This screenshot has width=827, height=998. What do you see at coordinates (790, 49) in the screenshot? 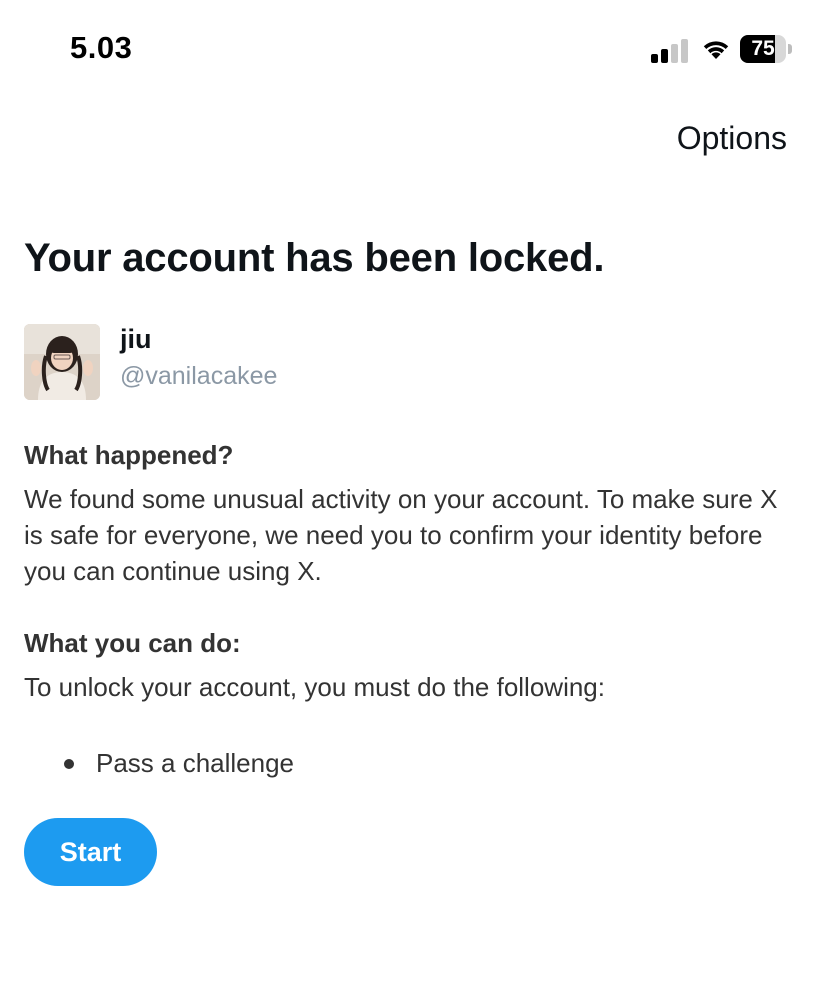
I see `battery-cap` at bounding box center [790, 49].